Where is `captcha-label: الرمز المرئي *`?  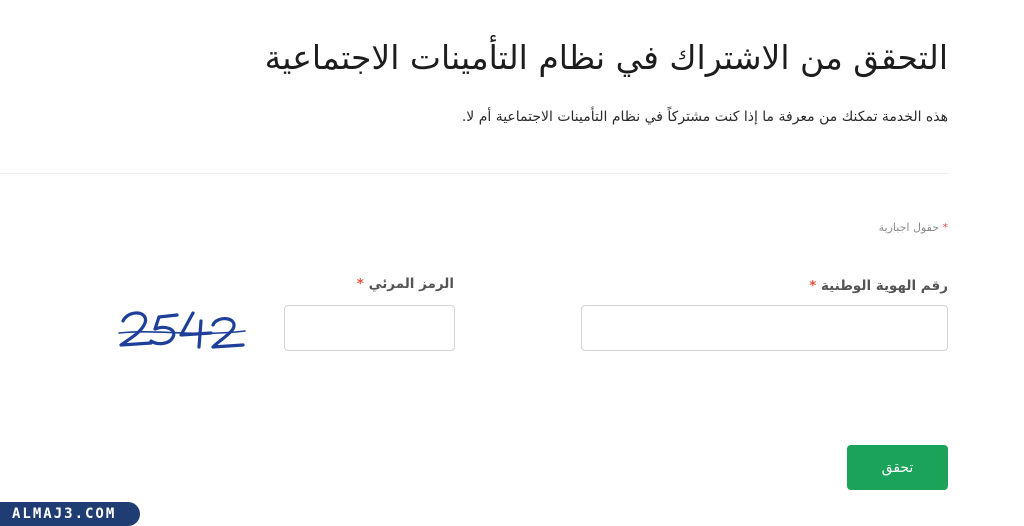 captcha-label: الرمز المرئي * is located at coordinates (405, 284).